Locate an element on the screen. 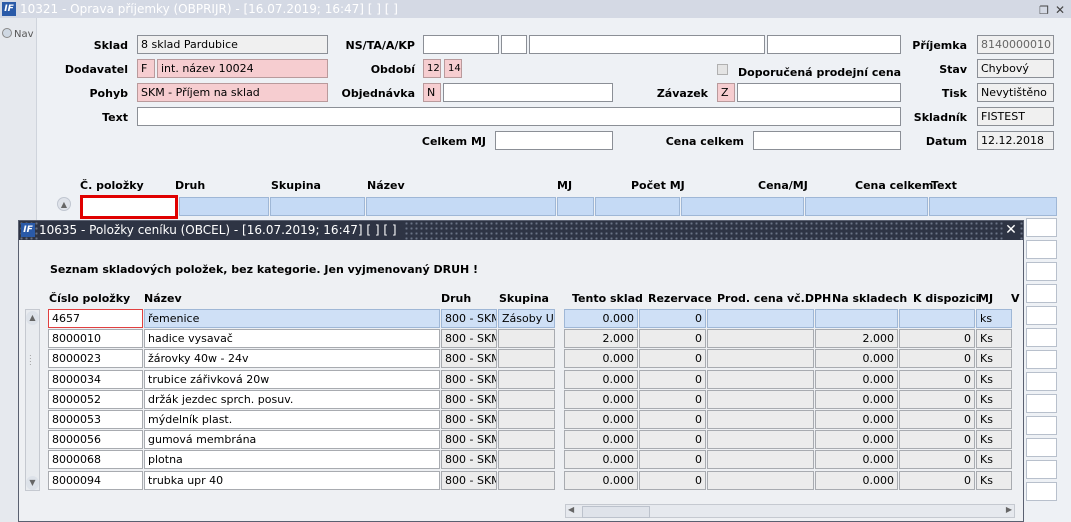 This screenshot has width=1071, height=522. cell-nazev: plotna is located at coordinates (292, 460).